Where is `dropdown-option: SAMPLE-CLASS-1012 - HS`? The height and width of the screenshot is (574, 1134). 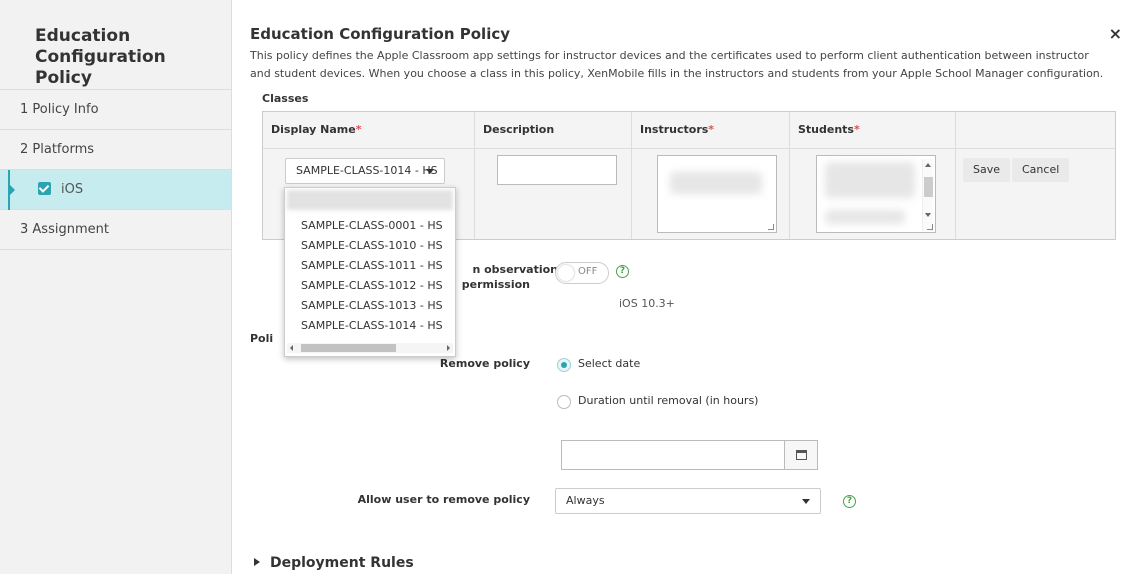 dropdown-option: SAMPLE-CLASS-1012 - HS is located at coordinates (372, 285).